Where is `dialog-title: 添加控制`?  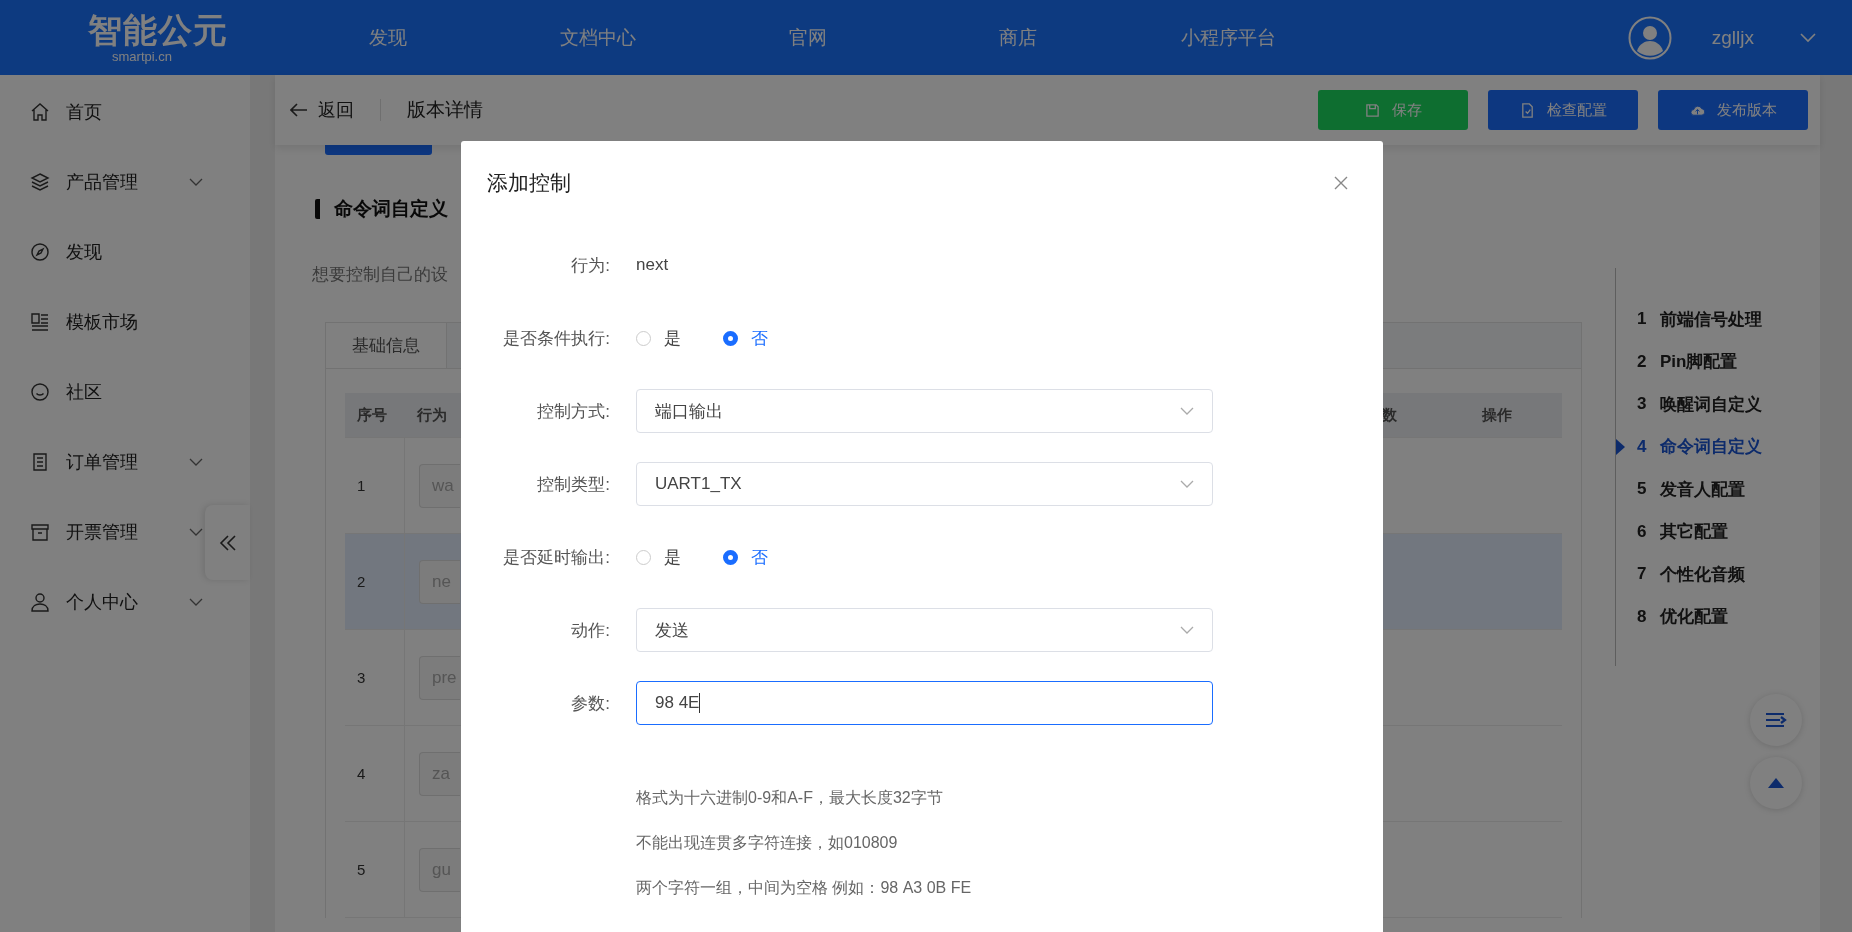
dialog-title: 添加控制 is located at coordinates (529, 183).